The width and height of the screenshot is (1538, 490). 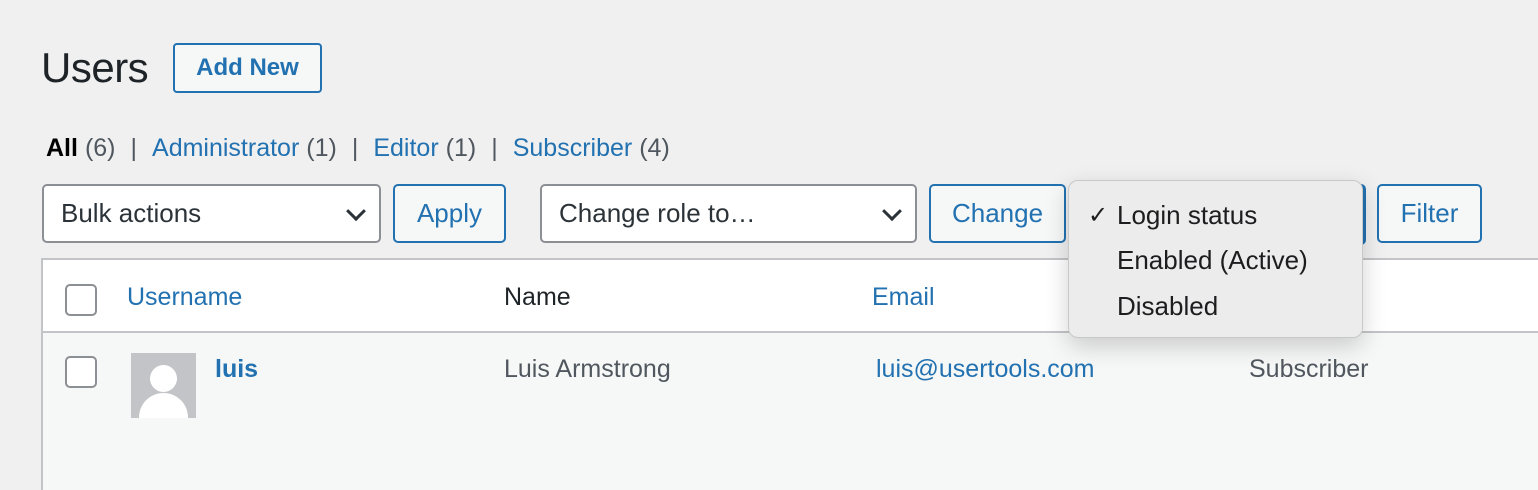 I want to click on filter-button: Filter, so click(x=1429, y=213).